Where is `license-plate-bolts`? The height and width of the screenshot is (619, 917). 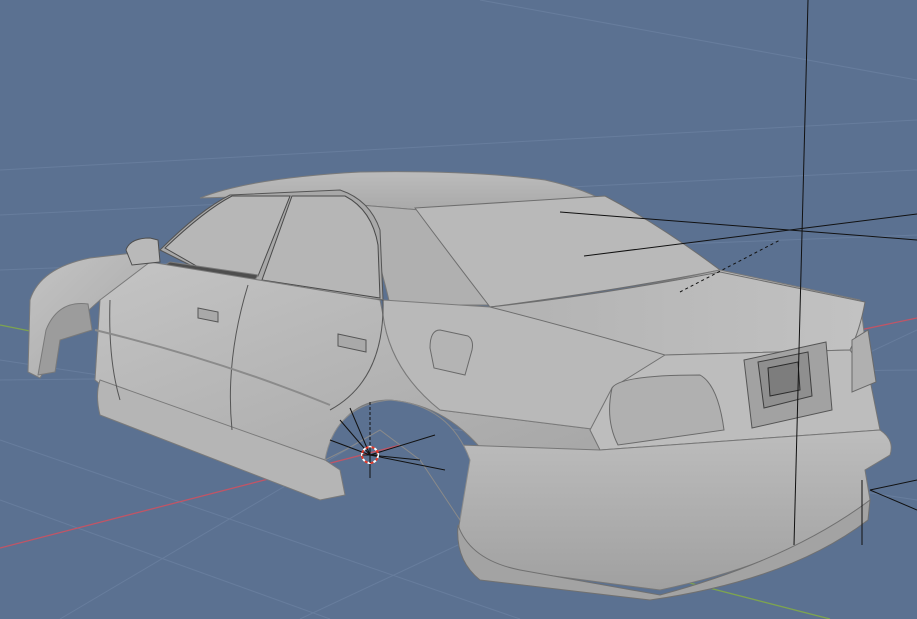 license-plate-bolts is located at coordinates (784, 379).